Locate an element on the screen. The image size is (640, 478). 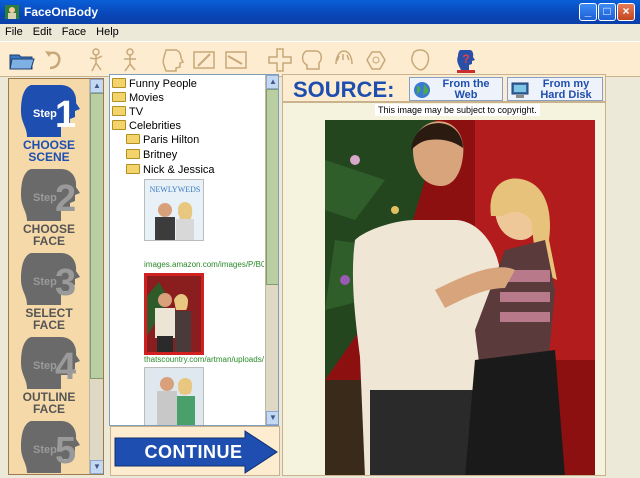
scene-thumbnail-1-image: NEWLYWEDS is located at coordinates (174, 210).